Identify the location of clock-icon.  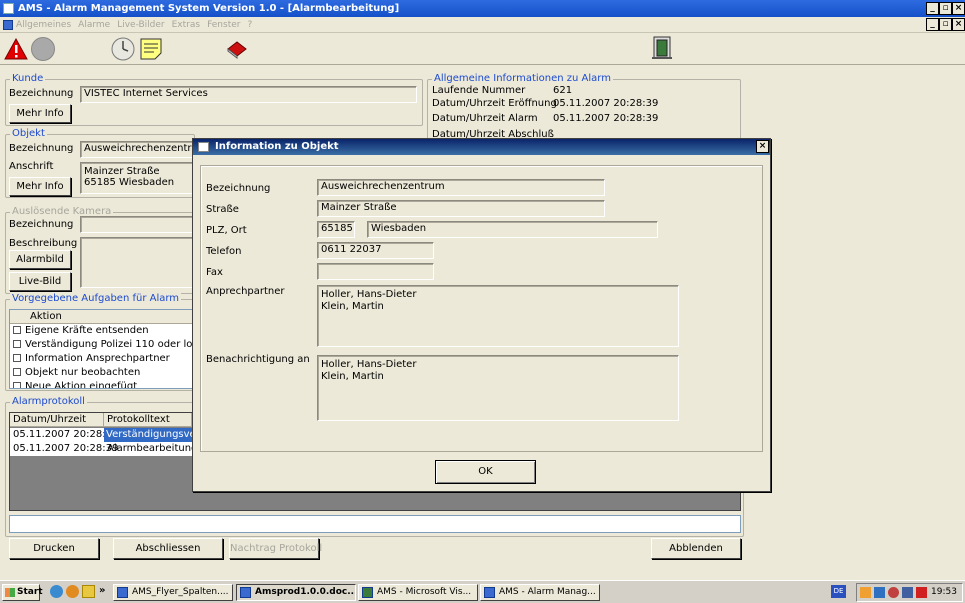
(123, 50).